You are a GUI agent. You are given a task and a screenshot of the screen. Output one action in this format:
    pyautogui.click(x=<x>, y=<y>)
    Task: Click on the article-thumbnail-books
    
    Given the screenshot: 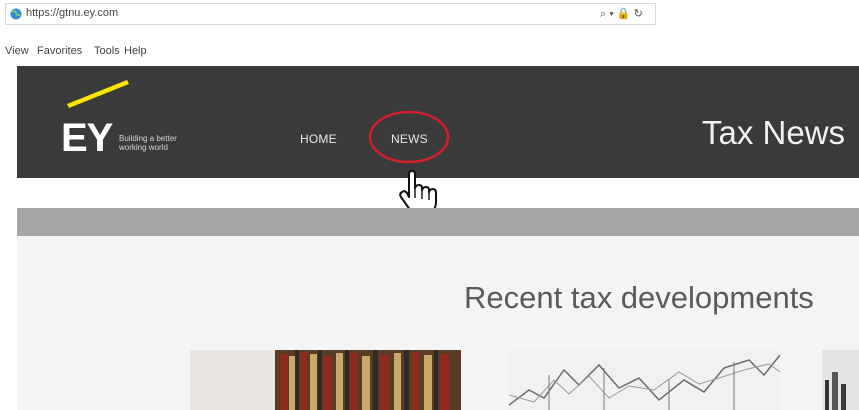 What is the action you would take?
    pyautogui.click(x=325, y=380)
    